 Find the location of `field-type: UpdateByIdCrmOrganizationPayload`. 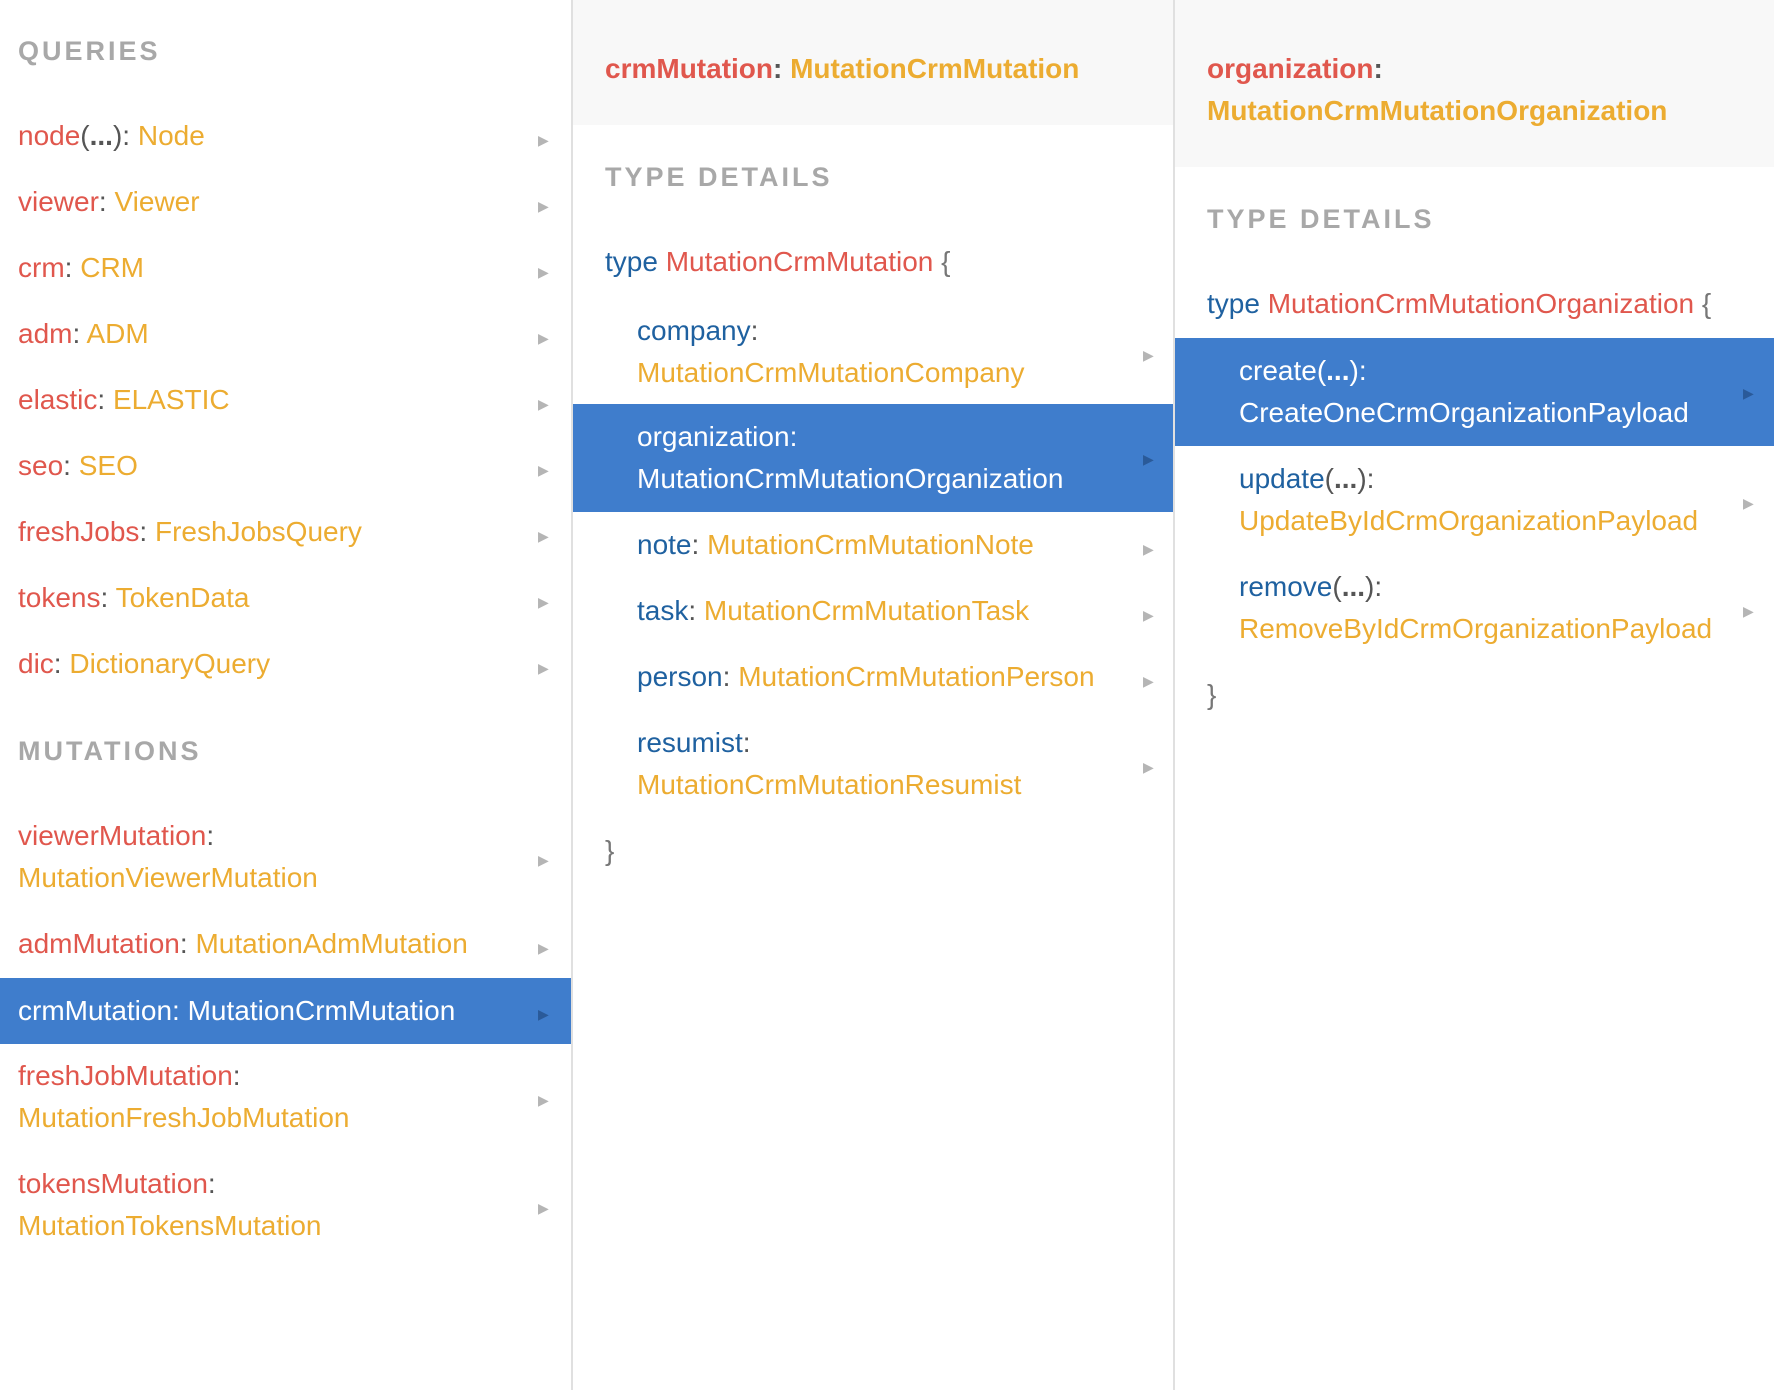

field-type: UpdateByIdCrmOrganizationPayload is located at coordinates (1469, 520).